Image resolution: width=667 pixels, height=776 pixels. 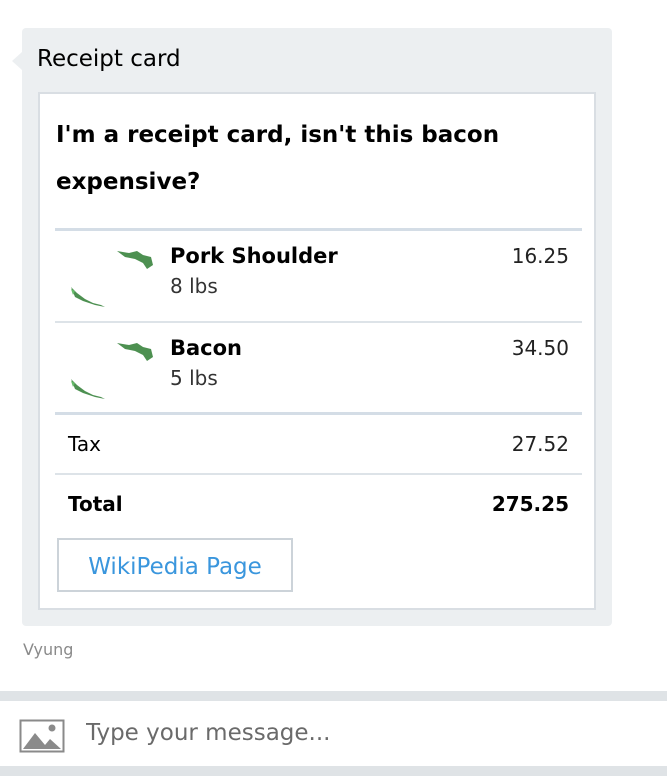 What do you see at coordinates (42, 736) in the screenshot?
I see `image-upload-icon` at bounding box center [42, 736].